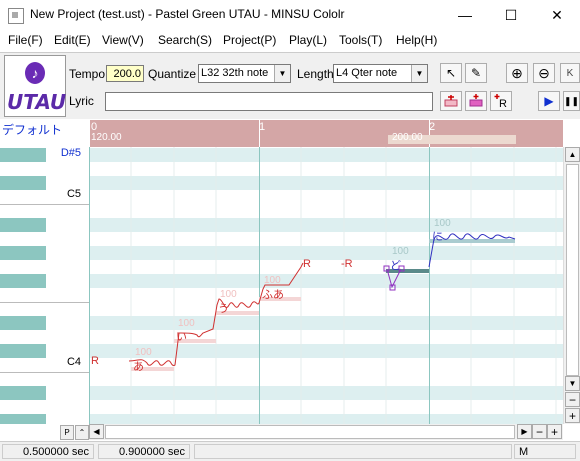 Image resolution: width=580 pixels, height=461 pixels. What do you see at coordinates (37, 102) in the screenshot?
I see `logo-text: UTAU` at bounding box center [37, 102].